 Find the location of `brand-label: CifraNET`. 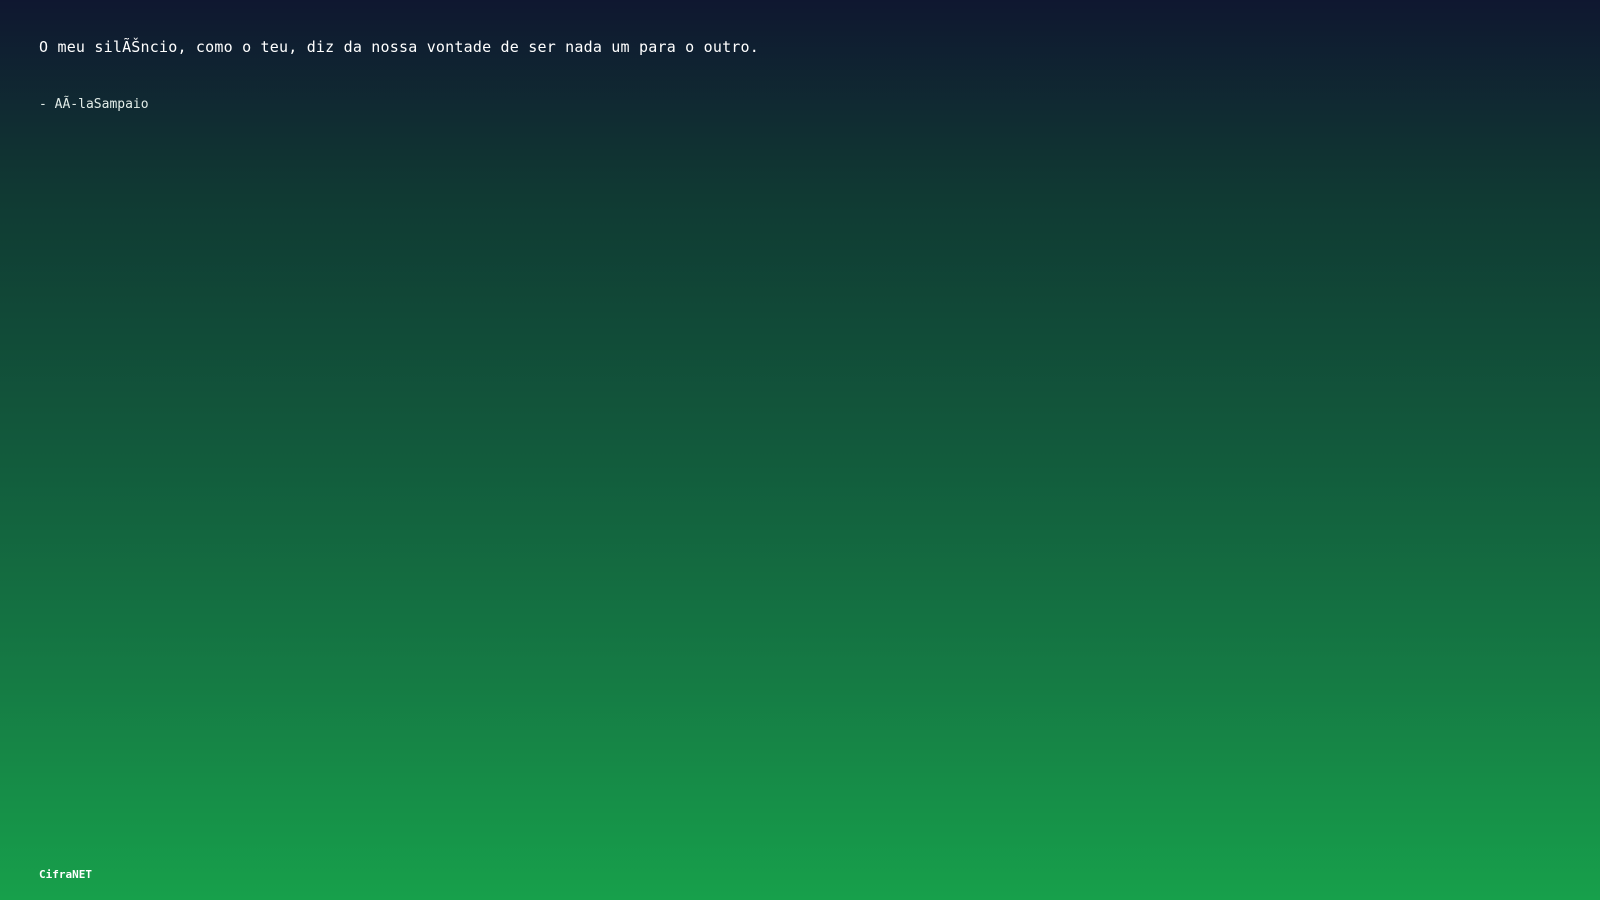

brand-label: CifraNET is located at coordinates (65, 874).